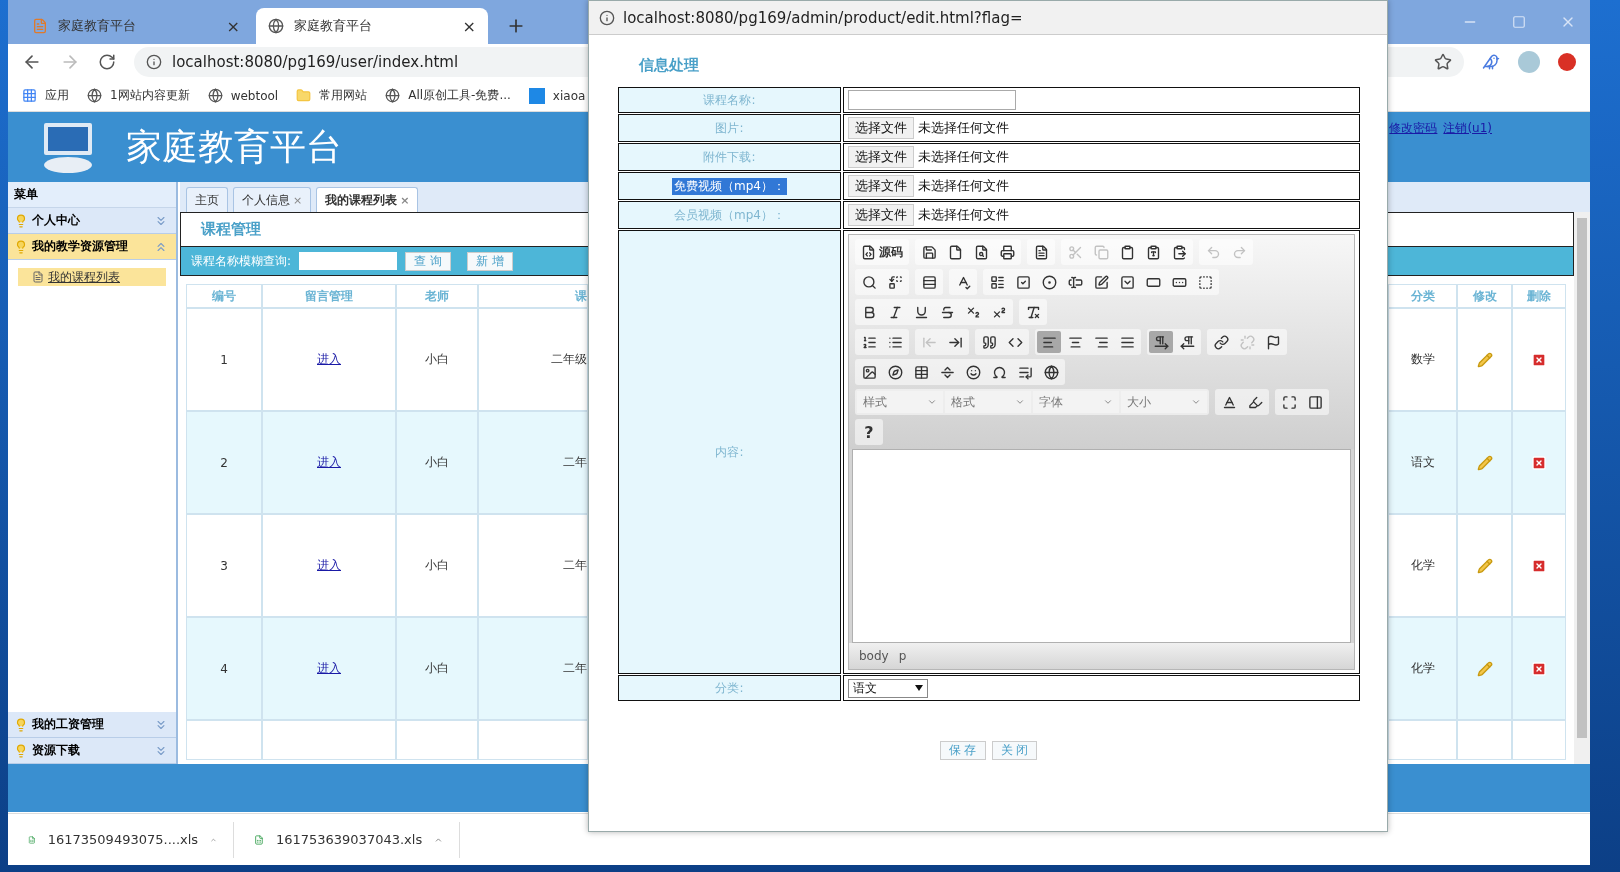 This screenshot has width=1620, height=872. Describe the element at coordinates (243, 95) in the screenshot. I see `bookmark: webtool` at that location.